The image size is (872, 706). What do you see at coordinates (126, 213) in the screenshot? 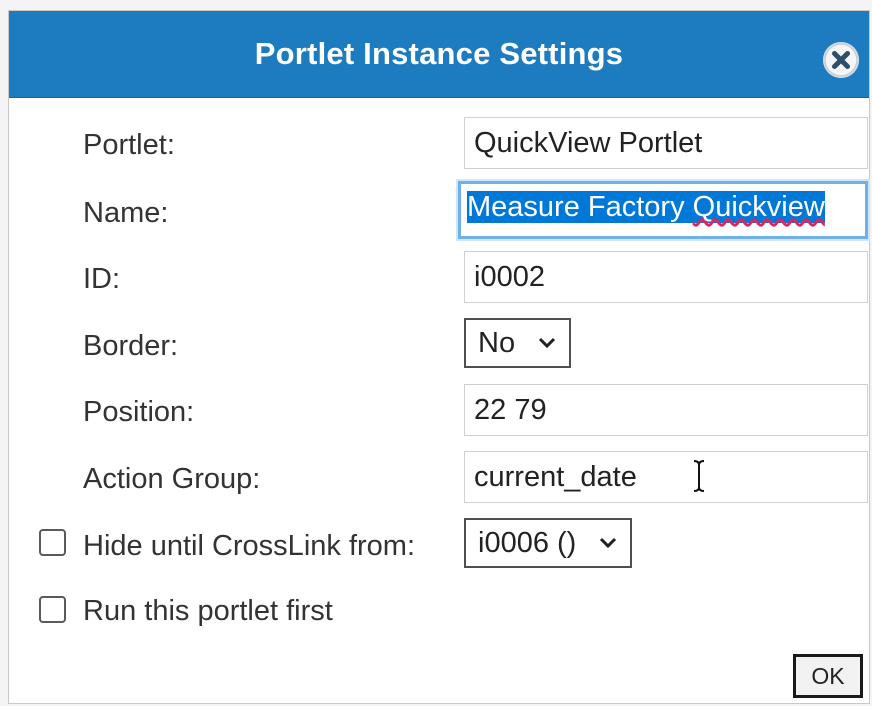
I see `name-label: Name:` at bounding box center [126, 213].